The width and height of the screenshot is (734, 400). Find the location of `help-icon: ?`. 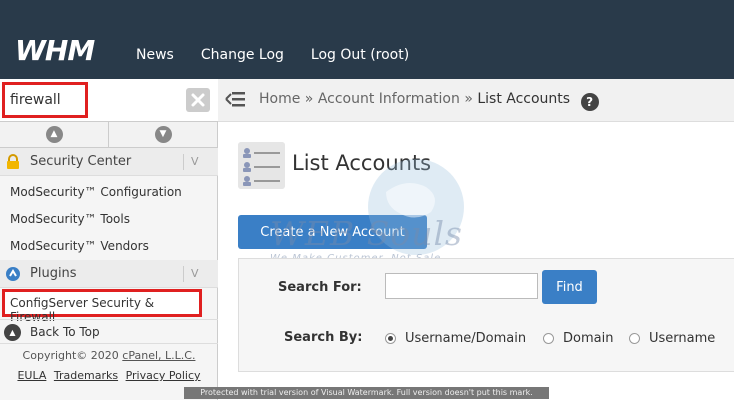

help-icon: ? is located at coordinates (589, 102).